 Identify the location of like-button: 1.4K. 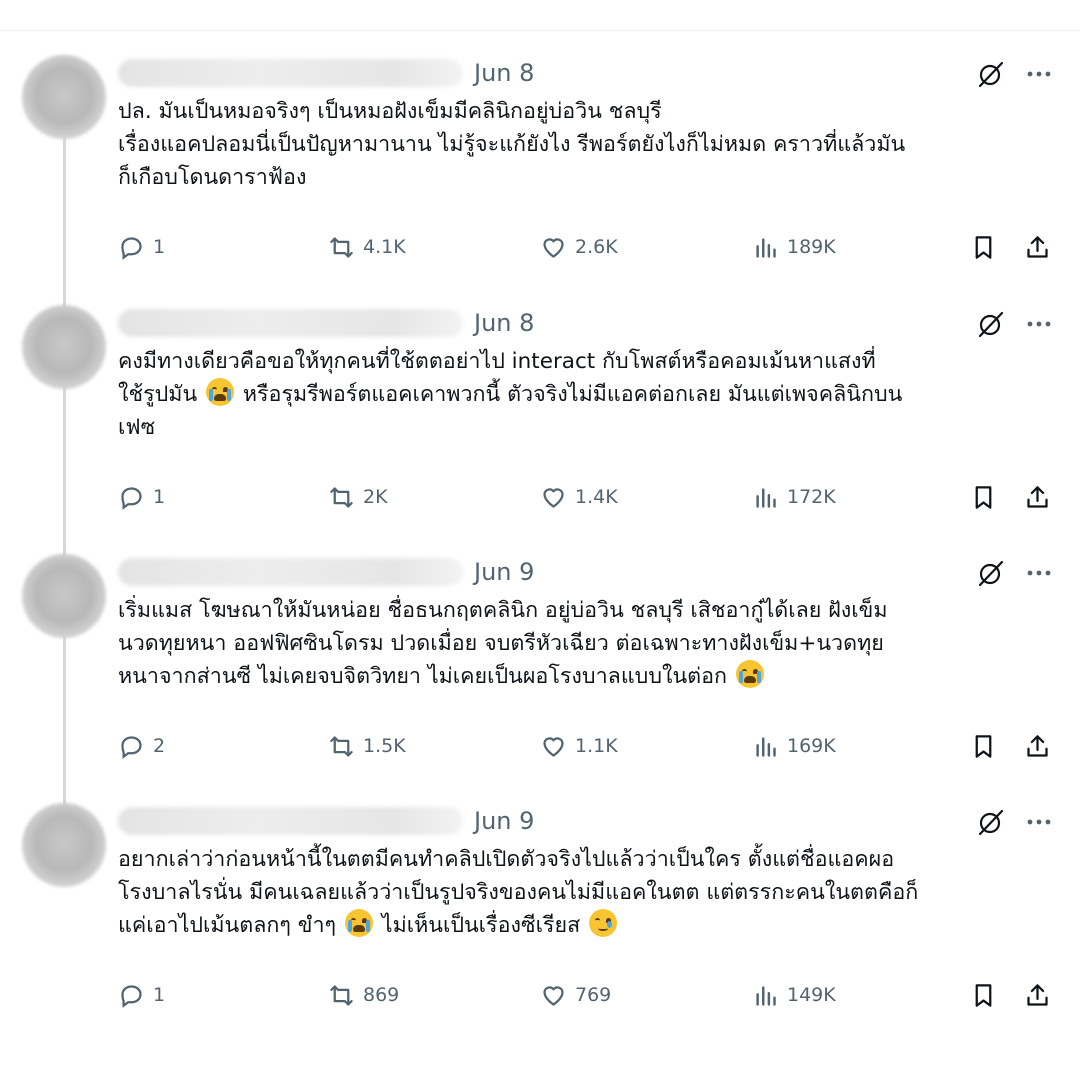
(579, 497).